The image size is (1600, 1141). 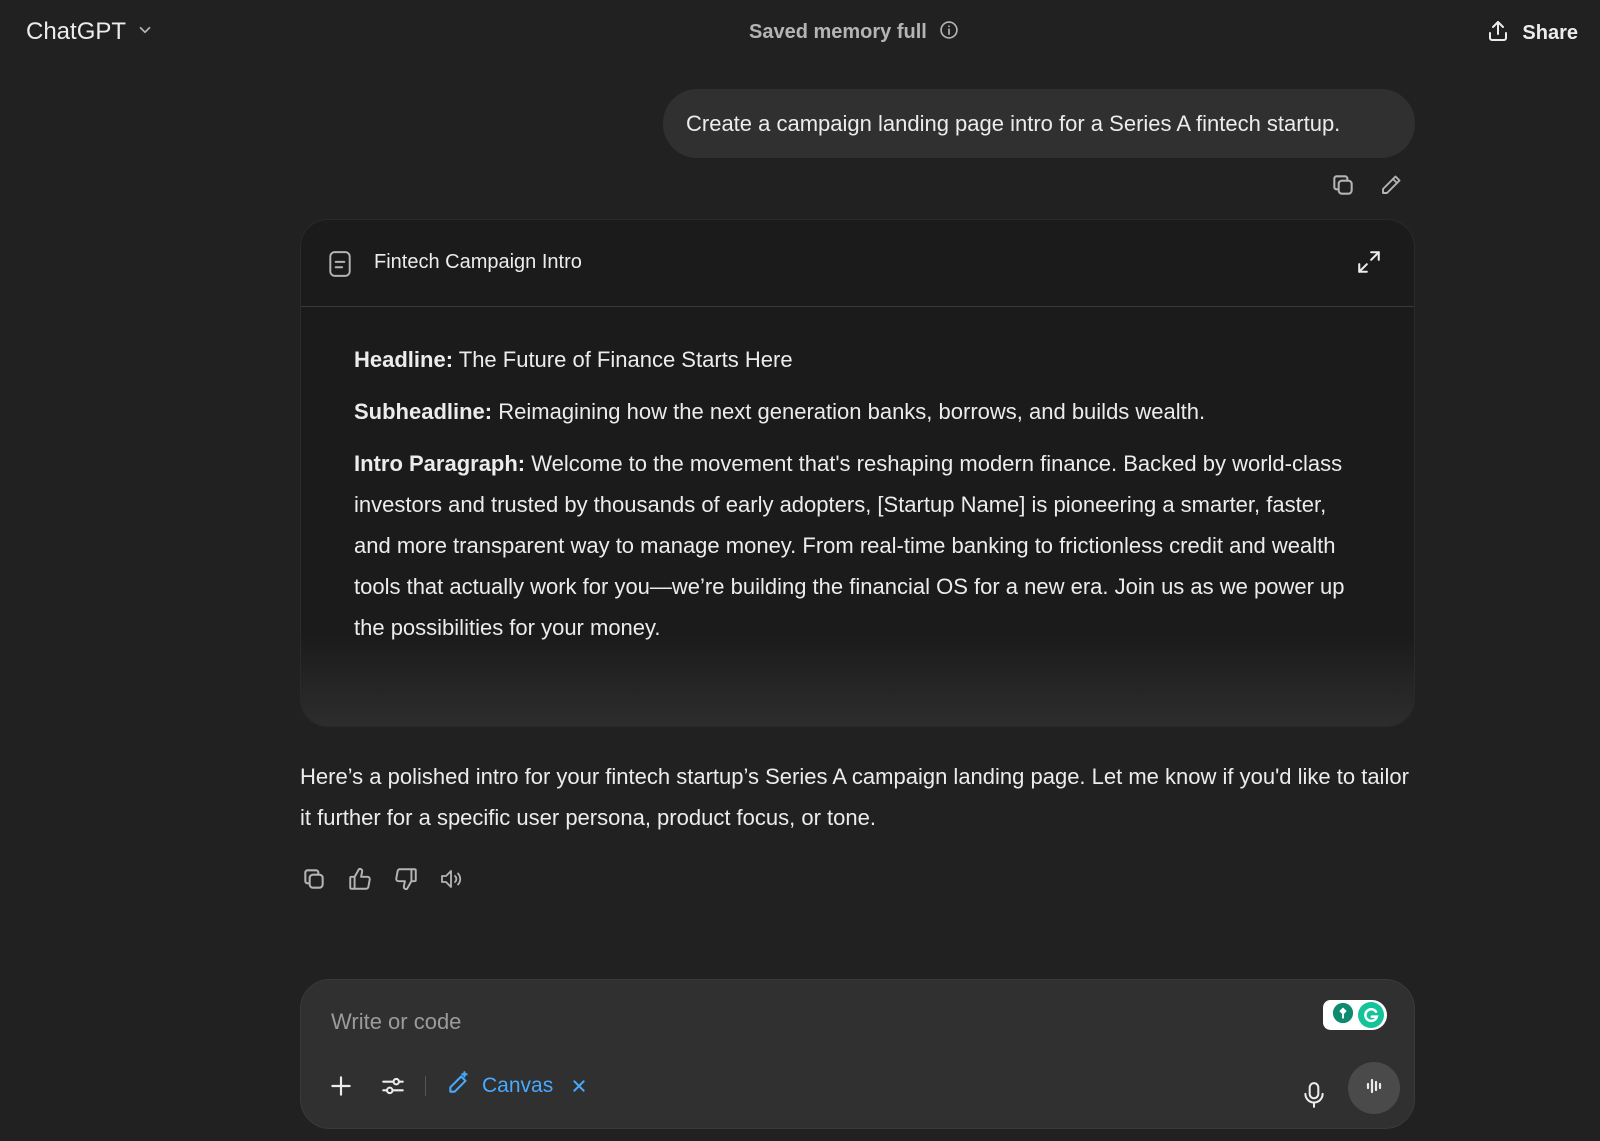 I want to click on headline-value: The Future of Finance Starts Here, so click(x=625, y=359).